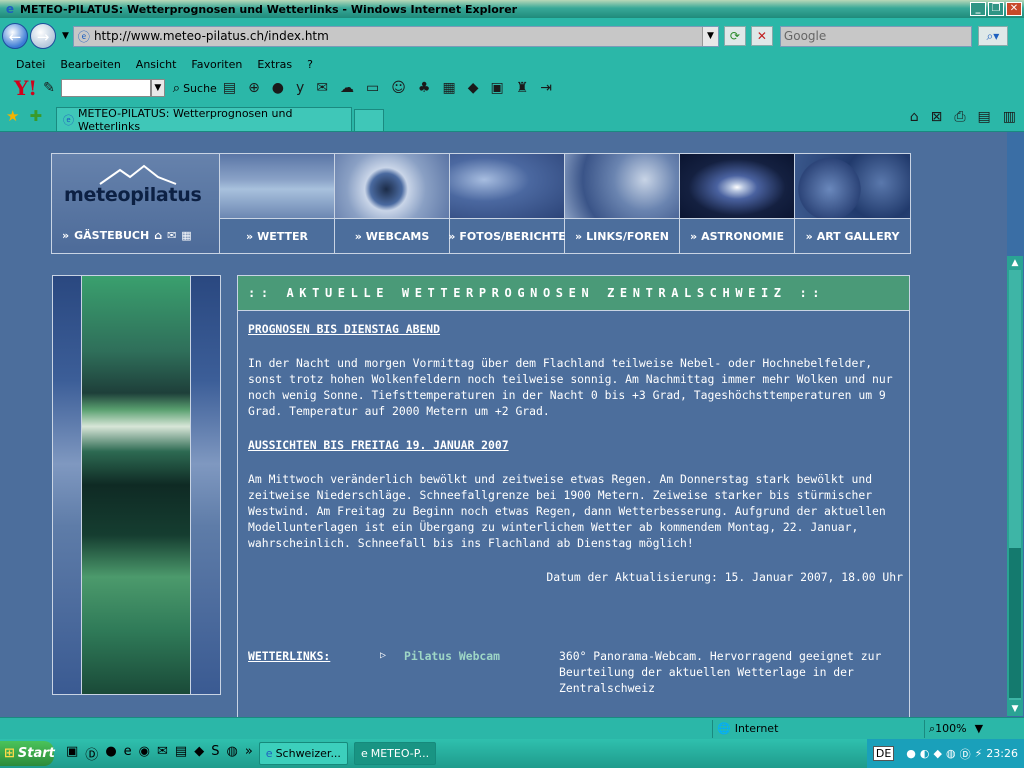 The image size is (1024, 768). I want to click on zoom-dropdown-icon: ▼, so click(979, 728).